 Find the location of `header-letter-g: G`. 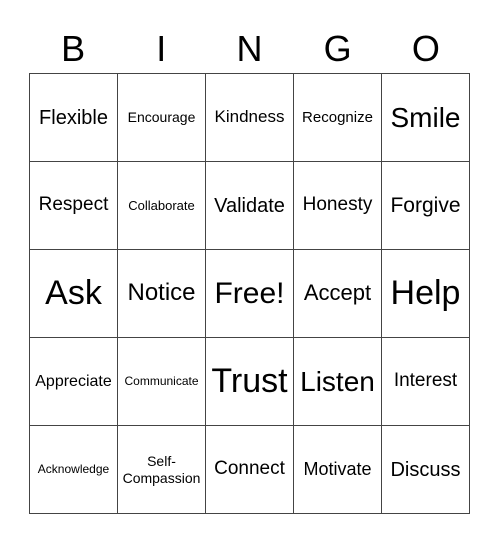

header-letter-g: G is located at coordinates (337, 48).